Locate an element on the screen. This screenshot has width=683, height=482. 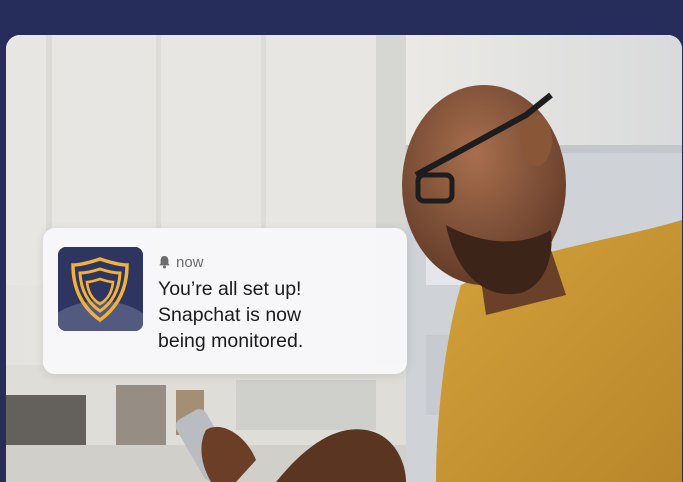
notification-meta: now is located at coordinates (181, 262).